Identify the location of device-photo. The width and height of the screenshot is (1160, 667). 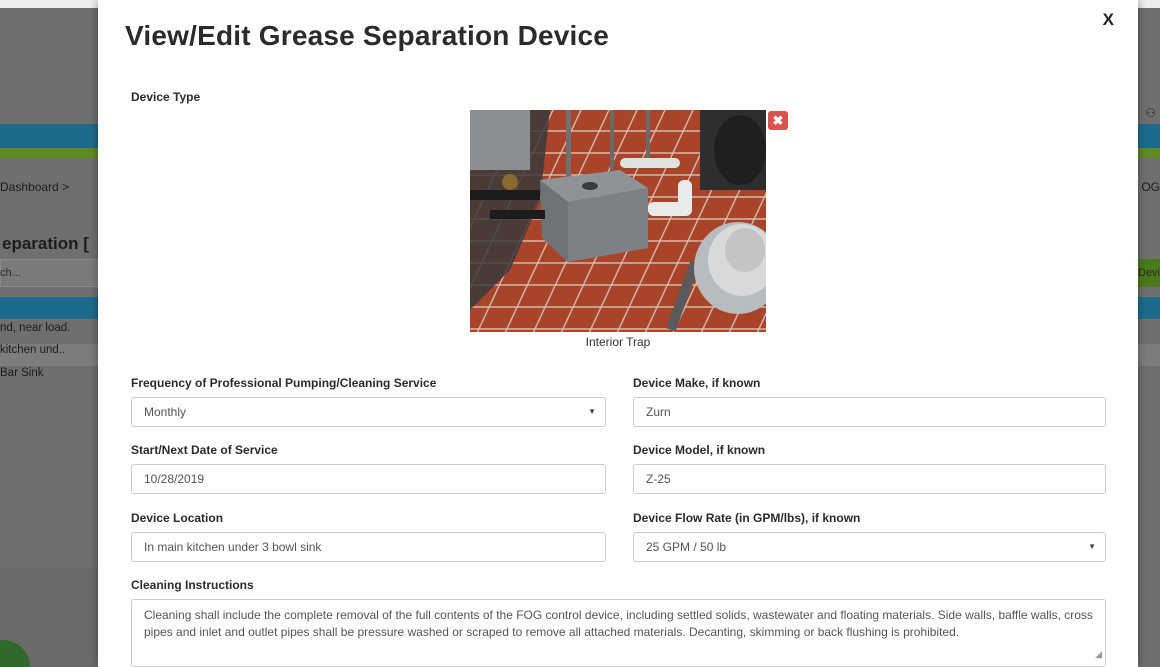
(618, 221).